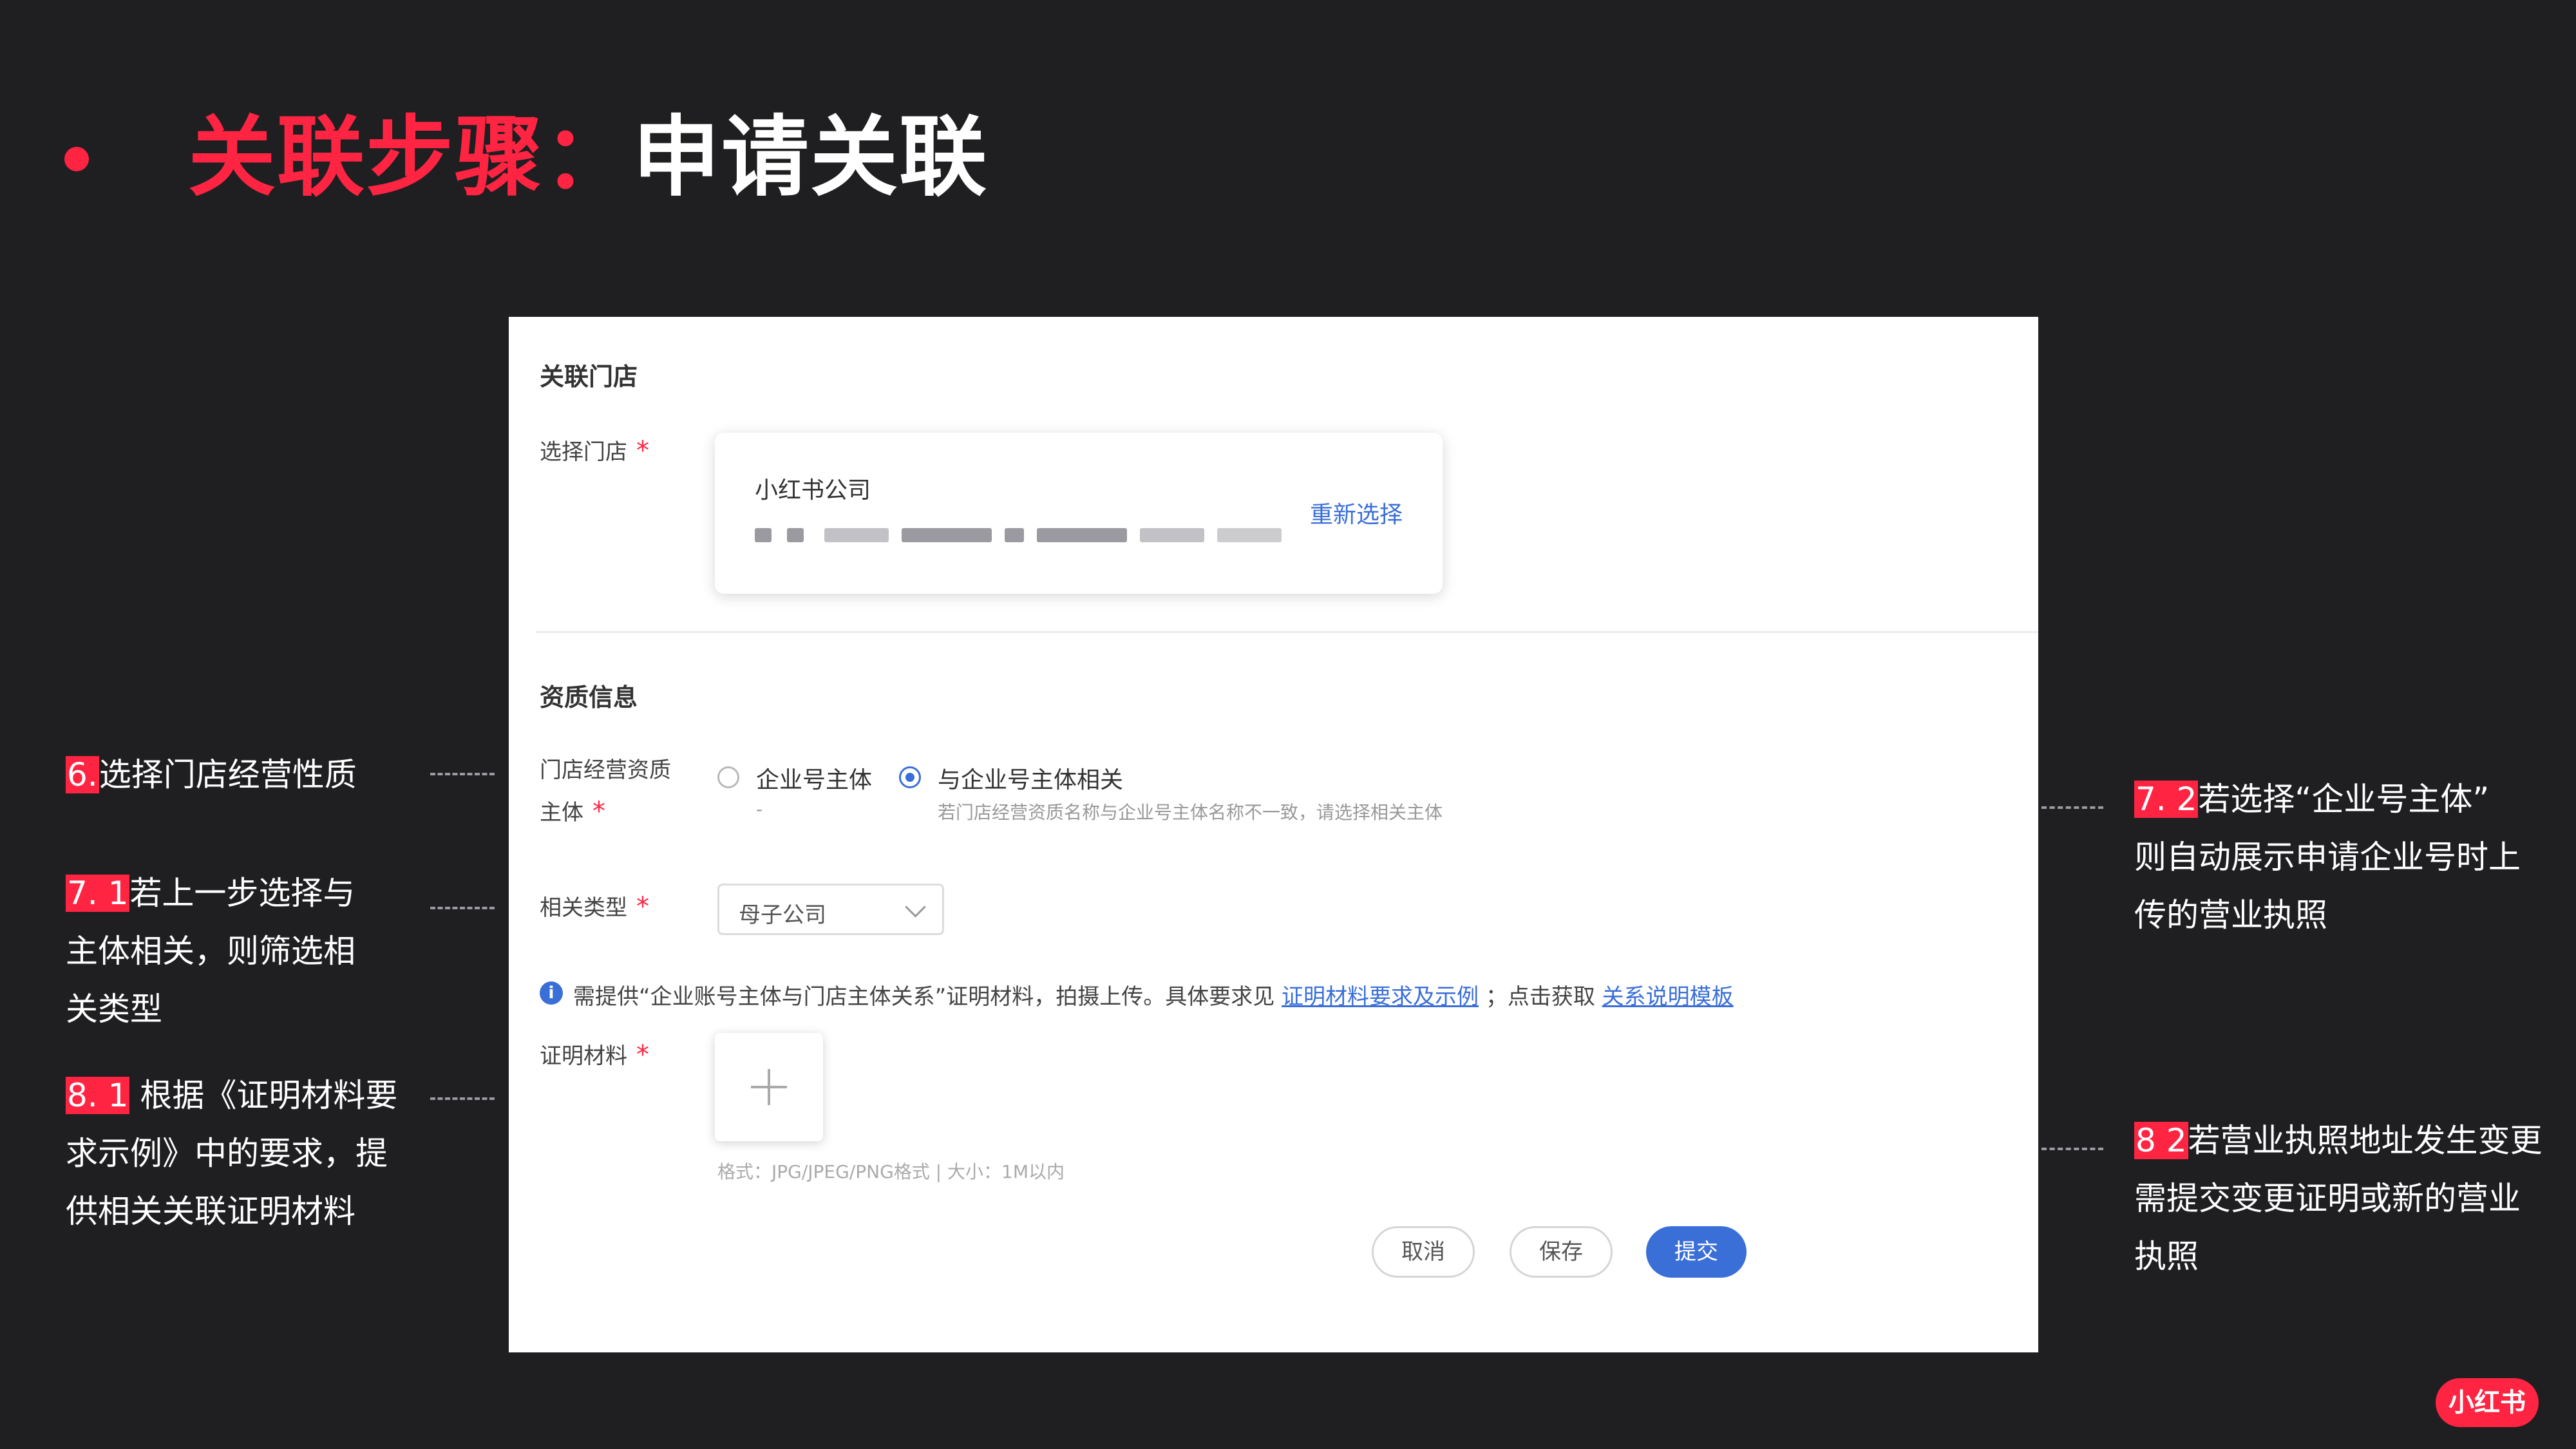 This screenshot has width=2576, height=1449. I want to click on annotation-8-1: 8. 1 根据《证明材料要 求示例》中的要求，提 供相关关联证明材料, so click(232, 1154).